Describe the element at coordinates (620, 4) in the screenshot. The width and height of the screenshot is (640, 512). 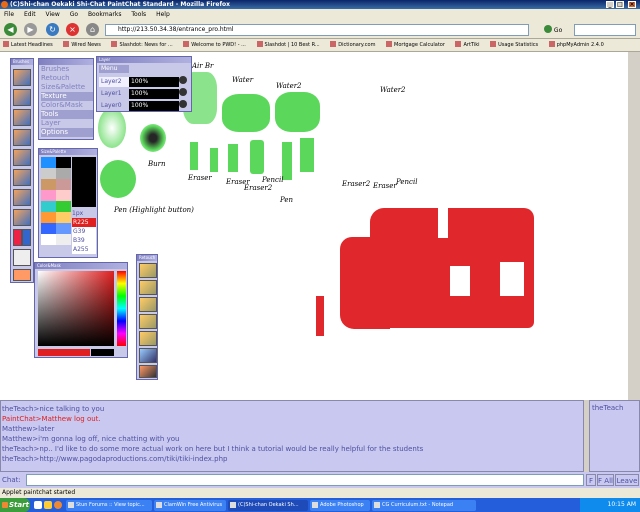
I see `maximize-button: □` at that location.